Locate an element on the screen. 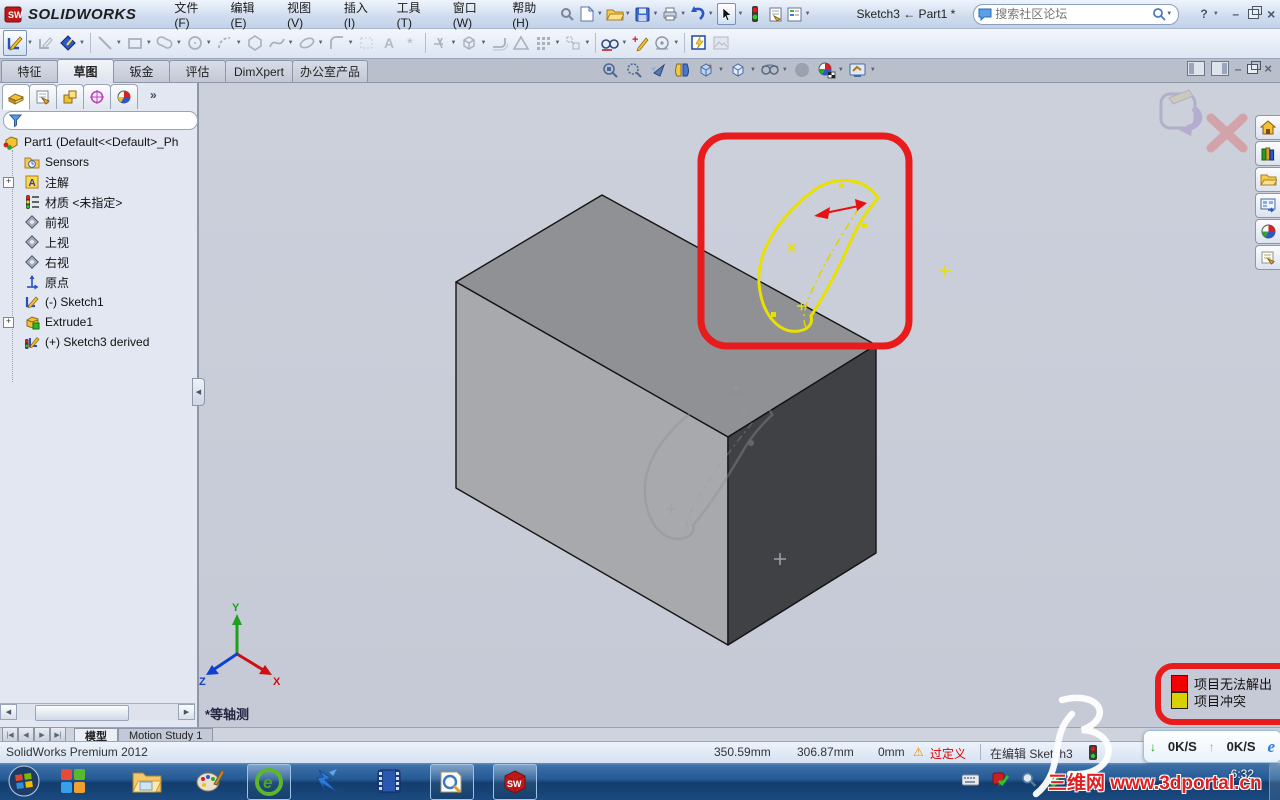  zoom-fit-icon is located at coordinates (610, 70).